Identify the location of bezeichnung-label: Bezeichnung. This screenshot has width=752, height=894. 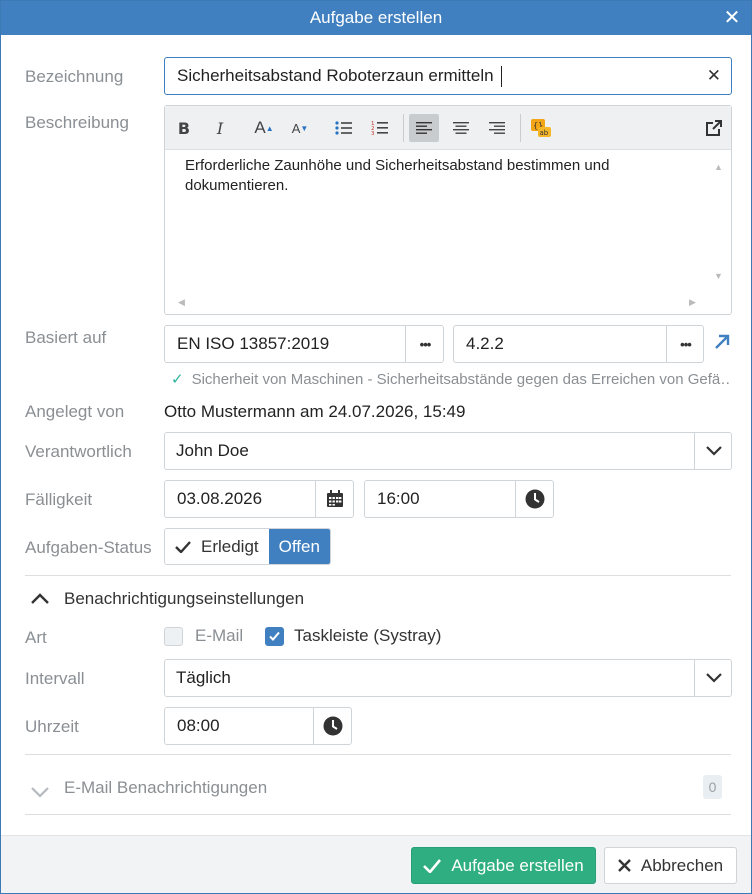
(74, 76).